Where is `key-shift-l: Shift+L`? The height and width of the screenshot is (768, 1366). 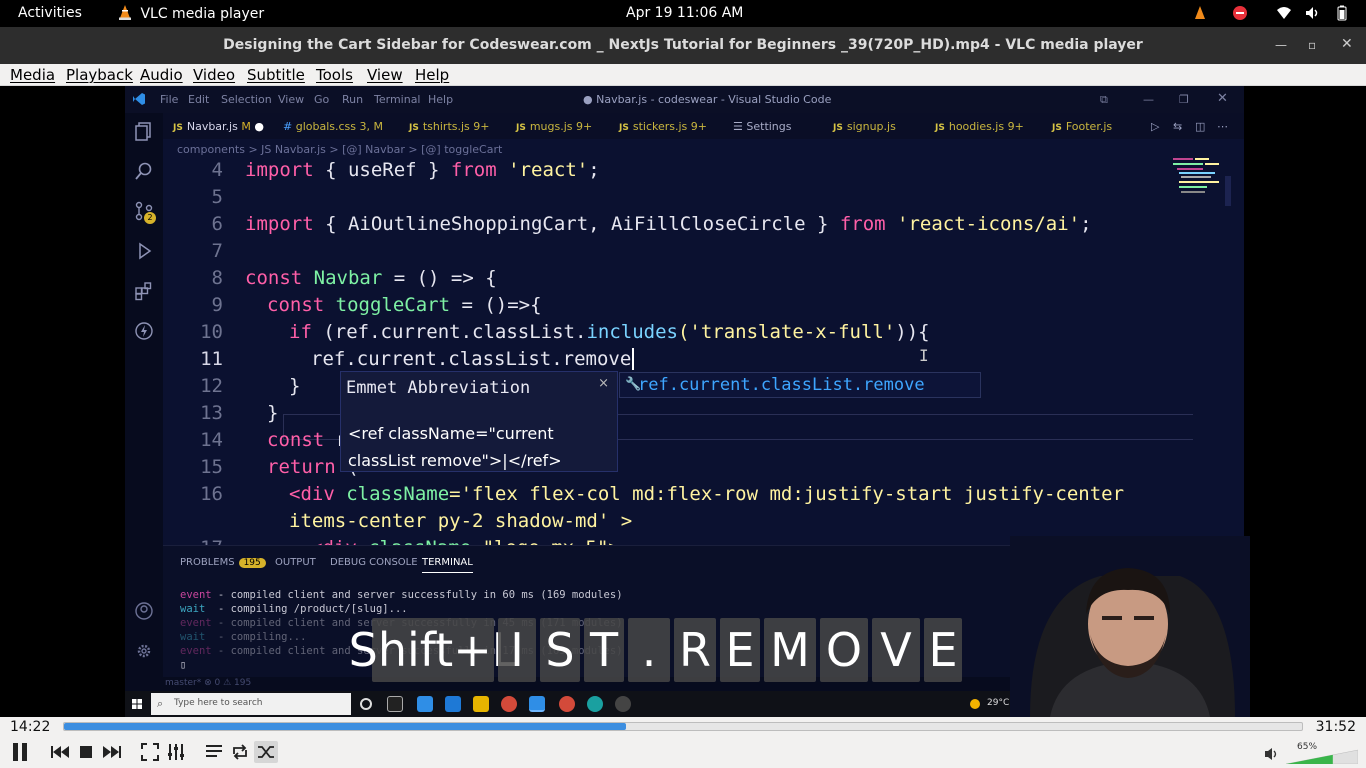 key-shift-l: Shift+L is located at coordinates (433, 650).